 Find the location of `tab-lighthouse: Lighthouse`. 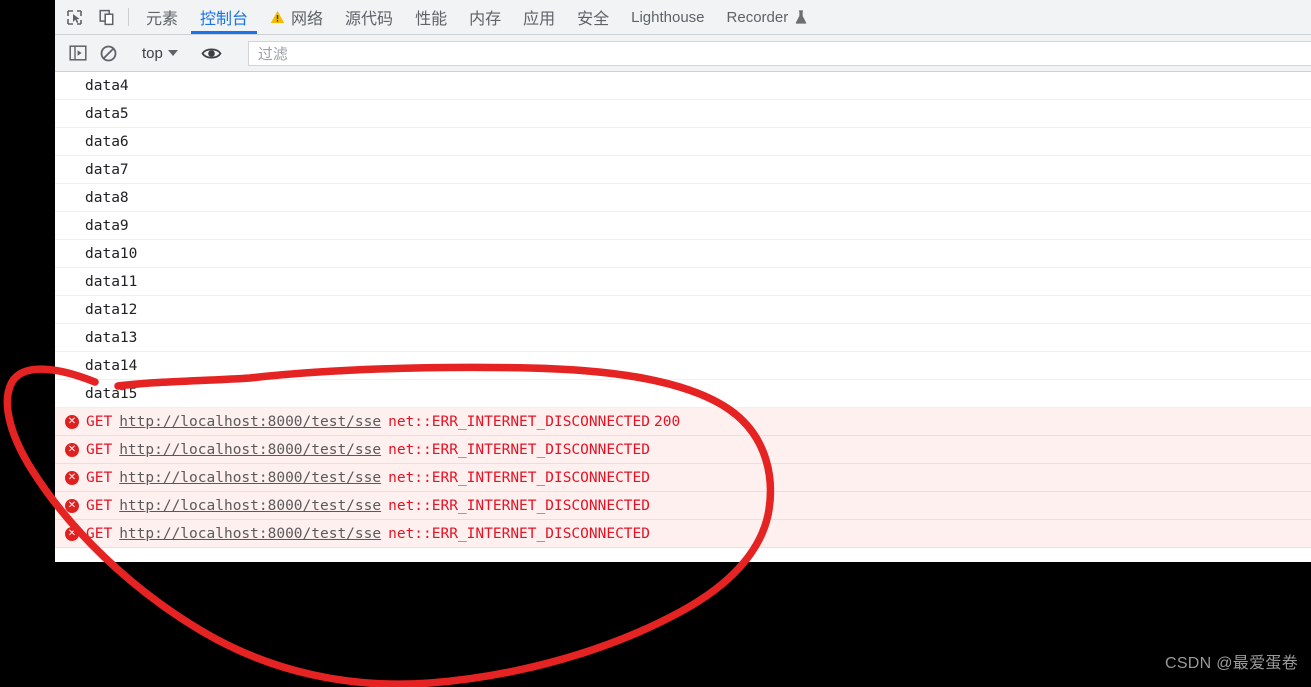

tab-lighthouse: Lighthouse is located at coordinates (667, 17).